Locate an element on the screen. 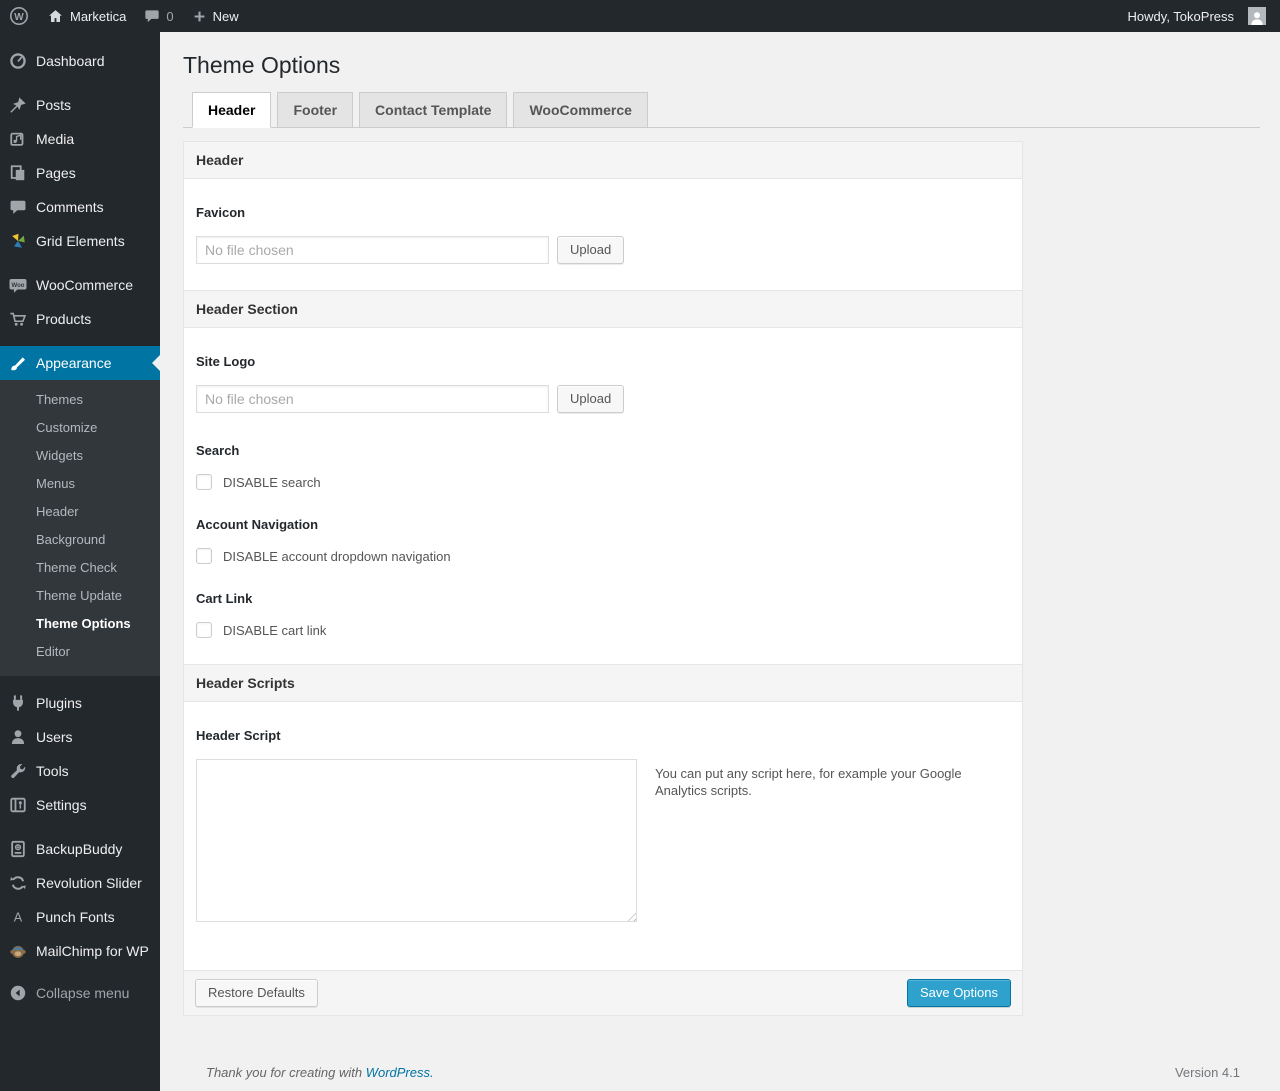 The width and height of the screenshot is (1280, 1091). wordpress-link: WordPress. is located at coordinates (400, 1072).